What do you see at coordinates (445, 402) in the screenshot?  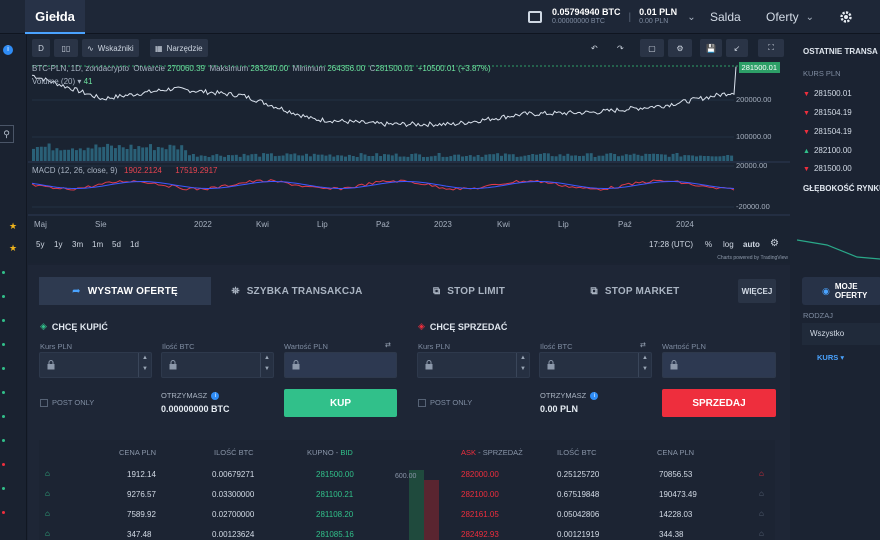 I see `sell-post-only: POST ONLY` at bounding box center [445, 402].